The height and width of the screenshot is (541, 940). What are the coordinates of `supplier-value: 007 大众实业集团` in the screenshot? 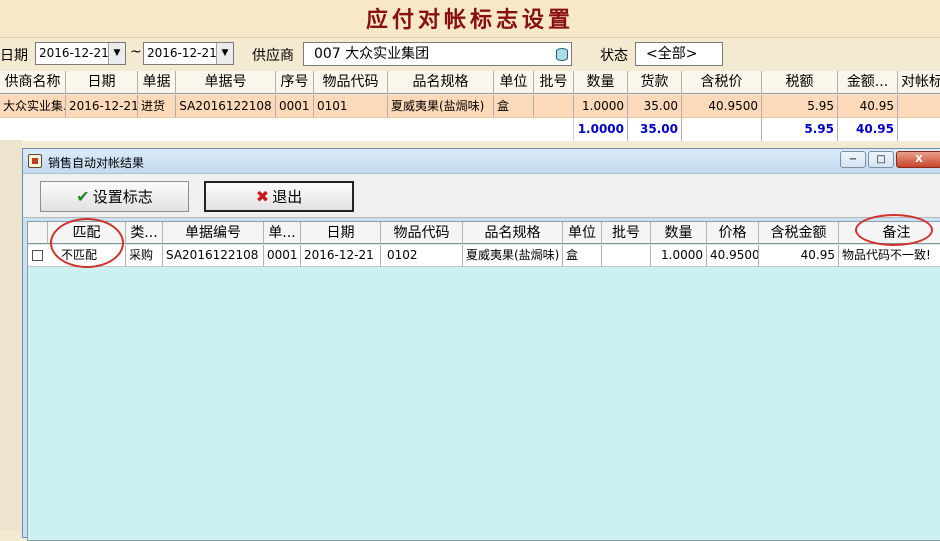 It's located at (372, 54).